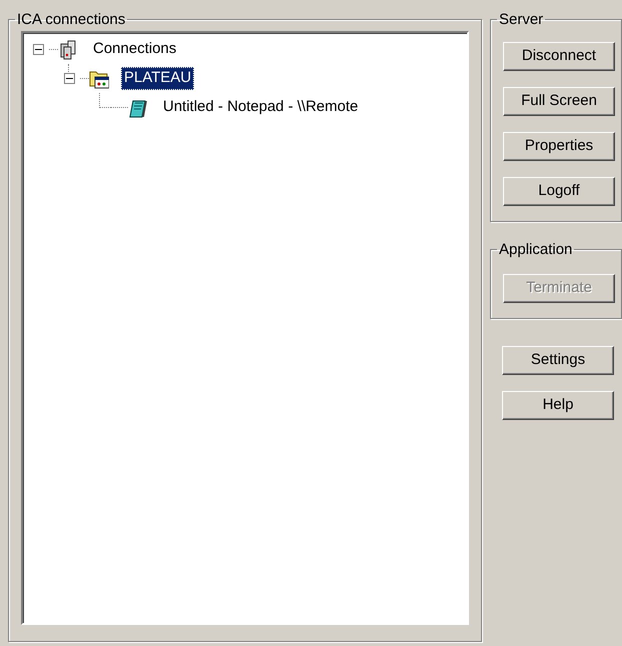 This screenshot has height=646, width=622. Describe the element at coordinates (559, 56) in the screenshot. I see `server-button: Disconnect` at that location.